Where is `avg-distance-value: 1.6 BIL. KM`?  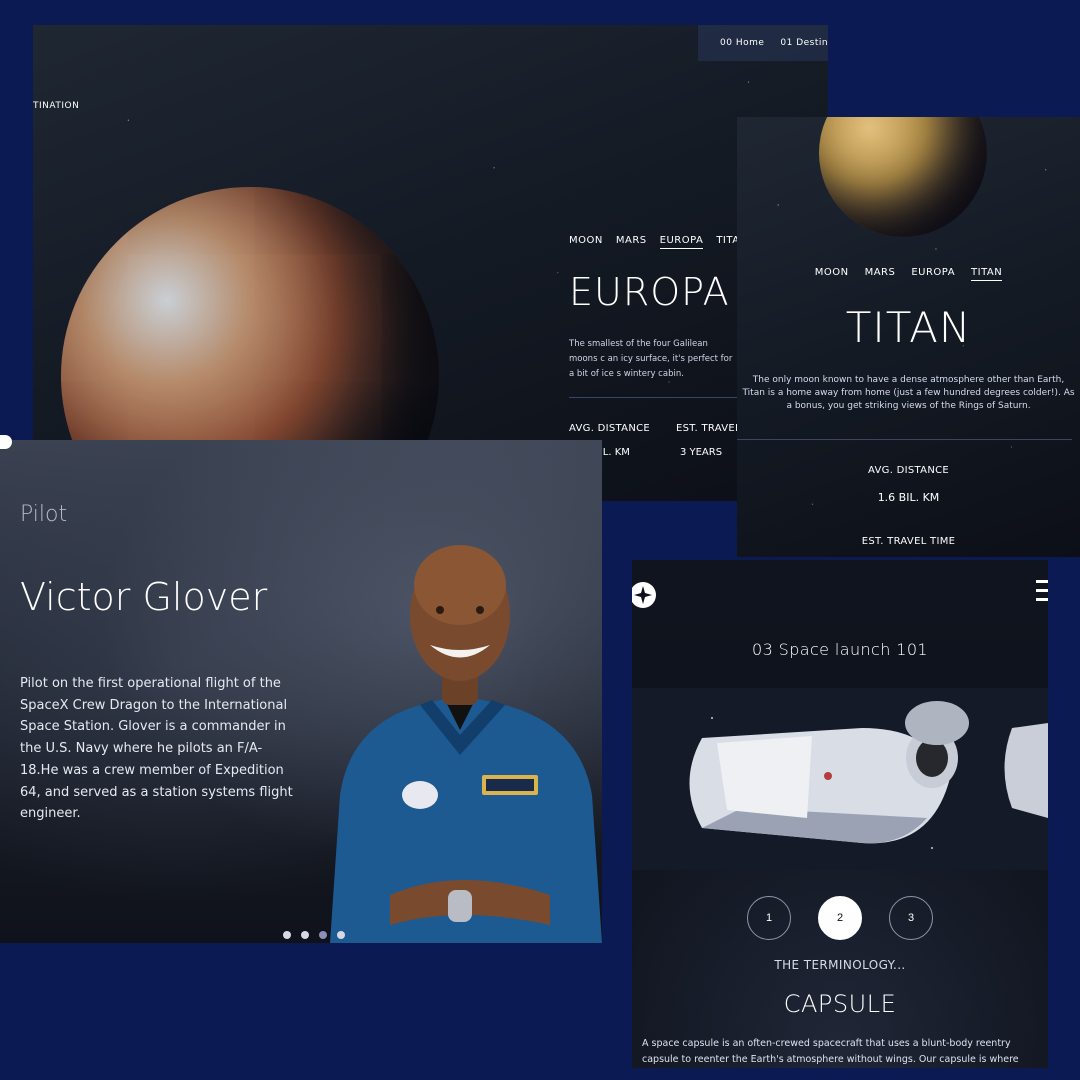
avg-distance-value: 1.6 BIL. KM is located at coordinates (908, 497).